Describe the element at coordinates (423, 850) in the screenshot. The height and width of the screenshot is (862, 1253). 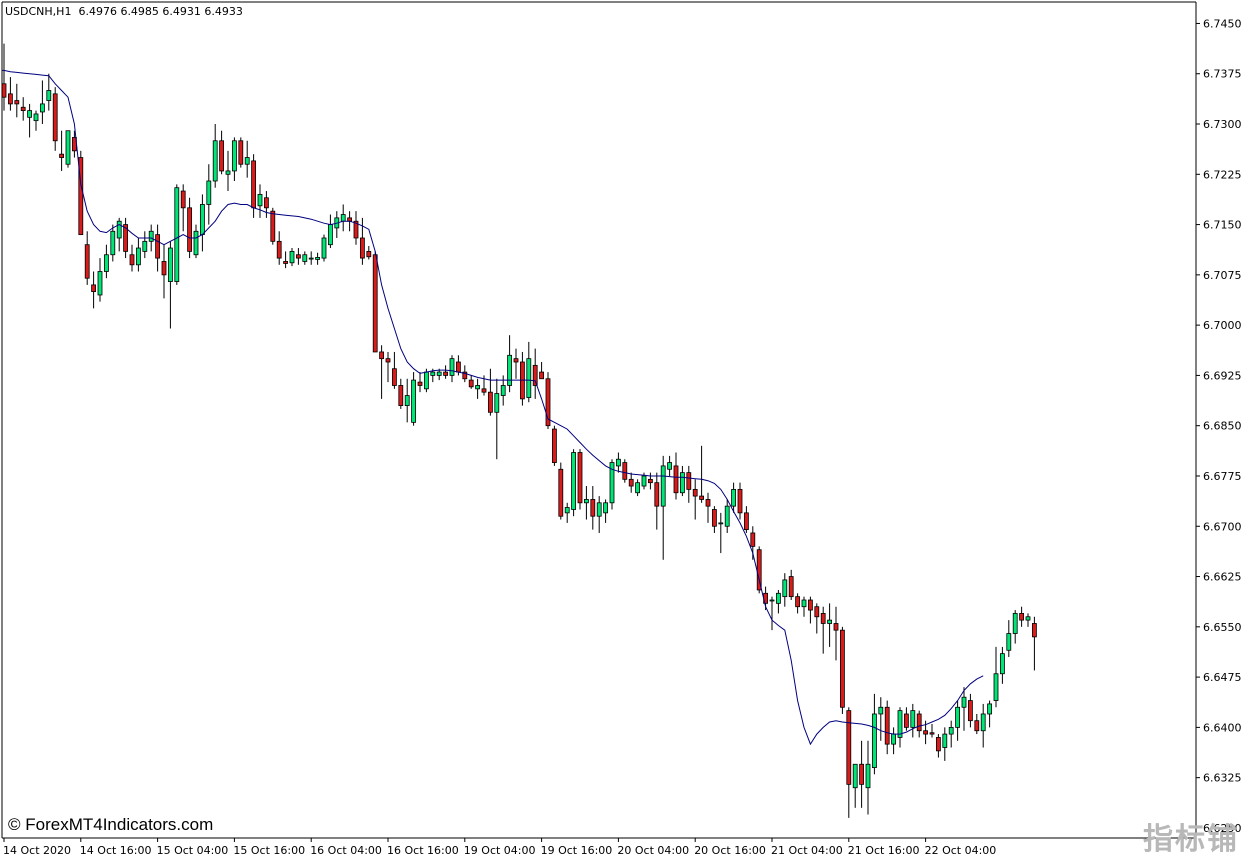
I see `time-tick-label: 16 Oct 16:00` at that location.